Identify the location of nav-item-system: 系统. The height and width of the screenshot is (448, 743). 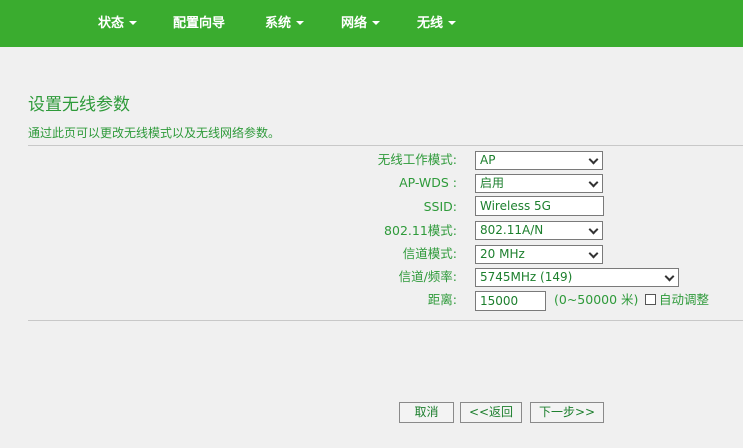
(285, 23).